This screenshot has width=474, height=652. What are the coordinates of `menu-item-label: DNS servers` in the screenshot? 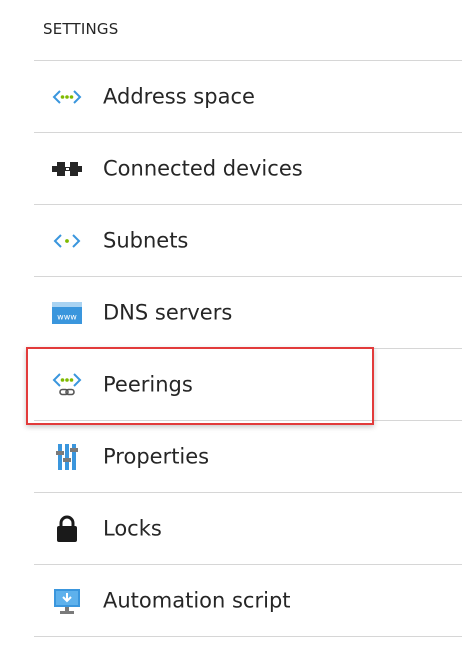 It's located at (168, 312).